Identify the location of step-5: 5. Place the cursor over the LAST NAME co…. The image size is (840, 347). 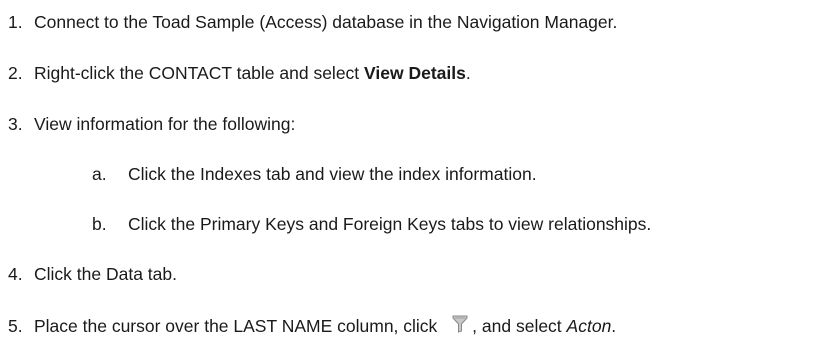
(308, 326).